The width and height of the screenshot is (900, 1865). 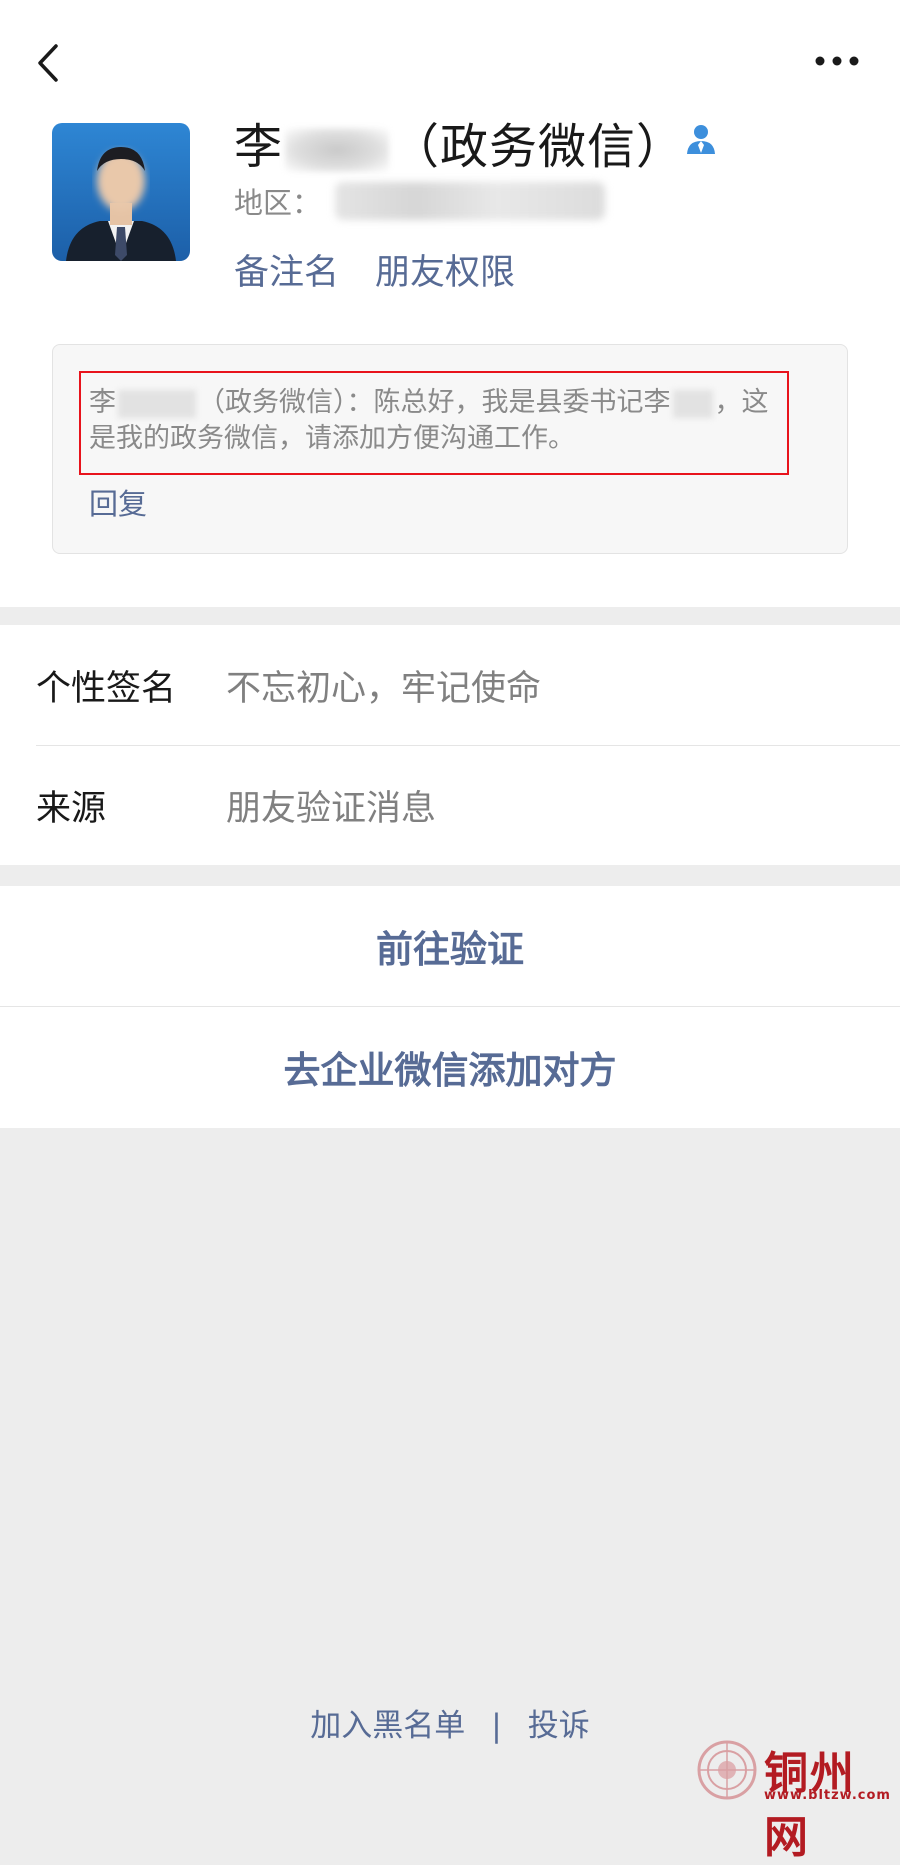 I want to click on source-value: 朋友验证消息, so click(x=331, y=808).